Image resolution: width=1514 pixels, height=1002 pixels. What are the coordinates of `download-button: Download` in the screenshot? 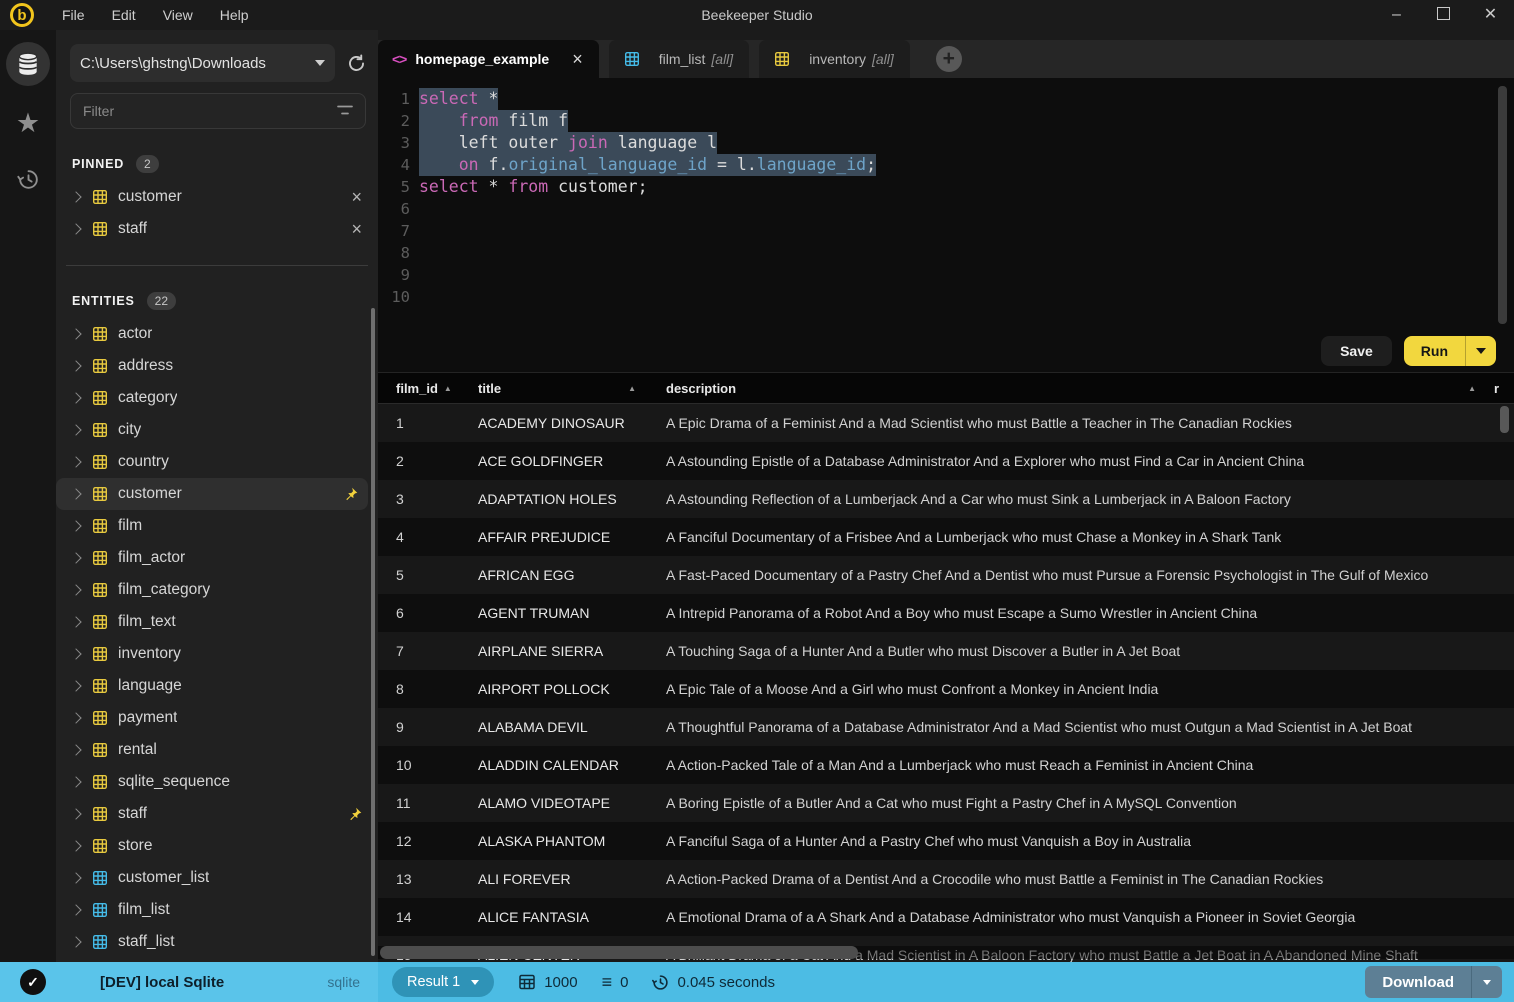 It's located at (1433, 982).